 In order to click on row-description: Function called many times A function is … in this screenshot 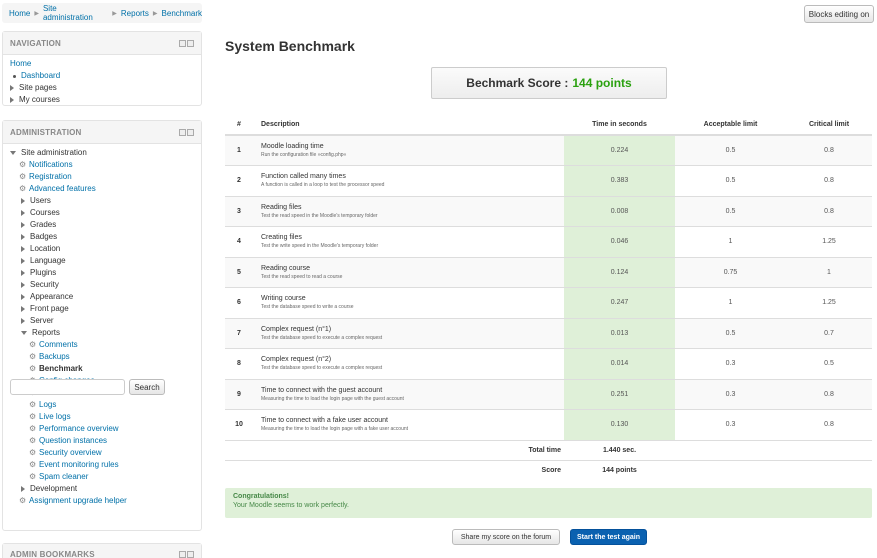, I will do `click(408, 180)`.